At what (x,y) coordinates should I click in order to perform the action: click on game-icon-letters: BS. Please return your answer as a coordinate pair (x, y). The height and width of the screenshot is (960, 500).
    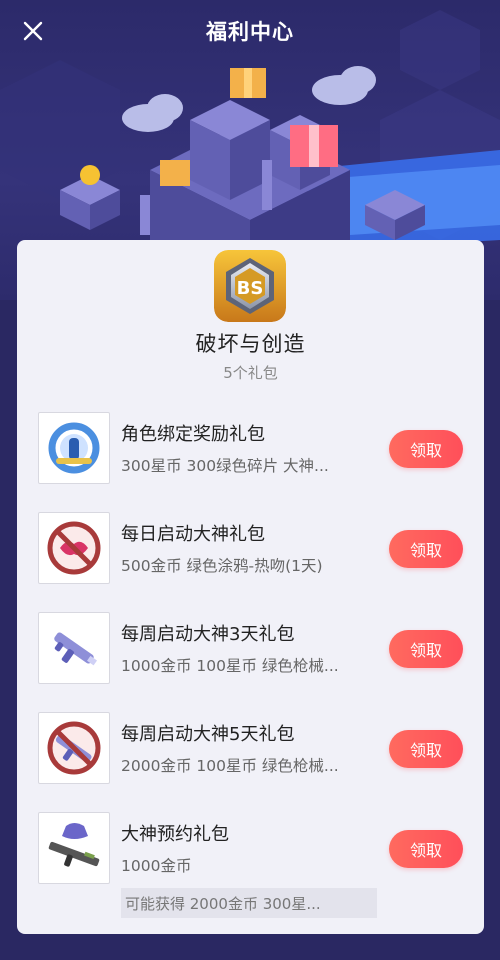
    Looking at the image, I should click on (250, 288).